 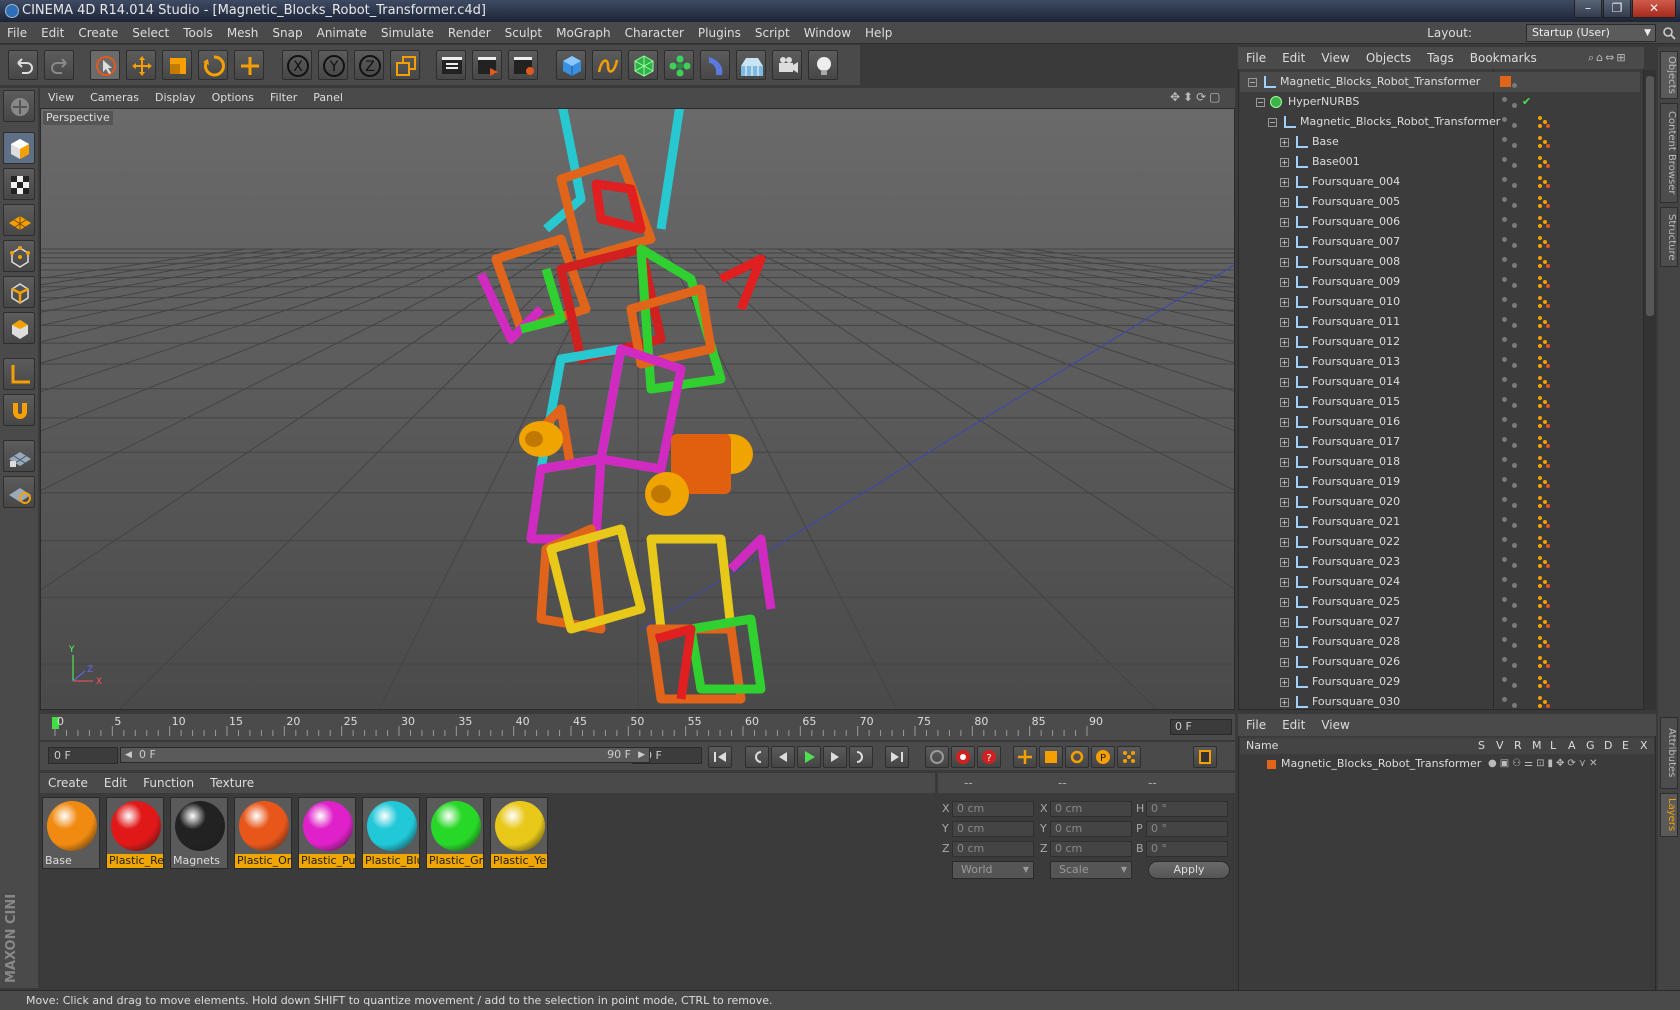 What do you see at coordinates (83, 755) in the screenshot?
I see `start-frame-field: 0 F` at bounding box center [83, 755].